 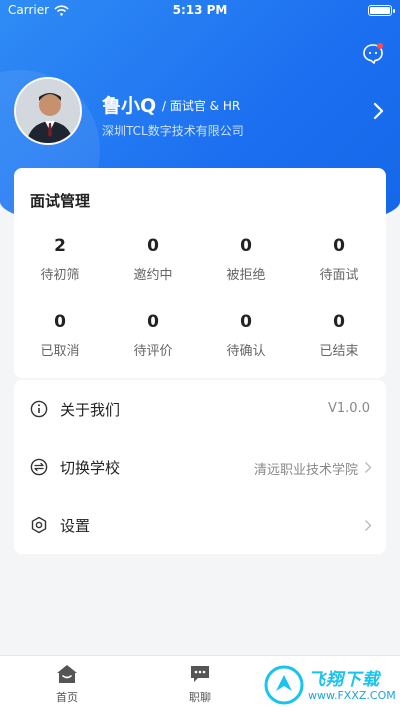 What do you see at coordinates (60, 275) in the screenshot?
I see `stat-label: 待初筛` at bounding box center [60, 275].